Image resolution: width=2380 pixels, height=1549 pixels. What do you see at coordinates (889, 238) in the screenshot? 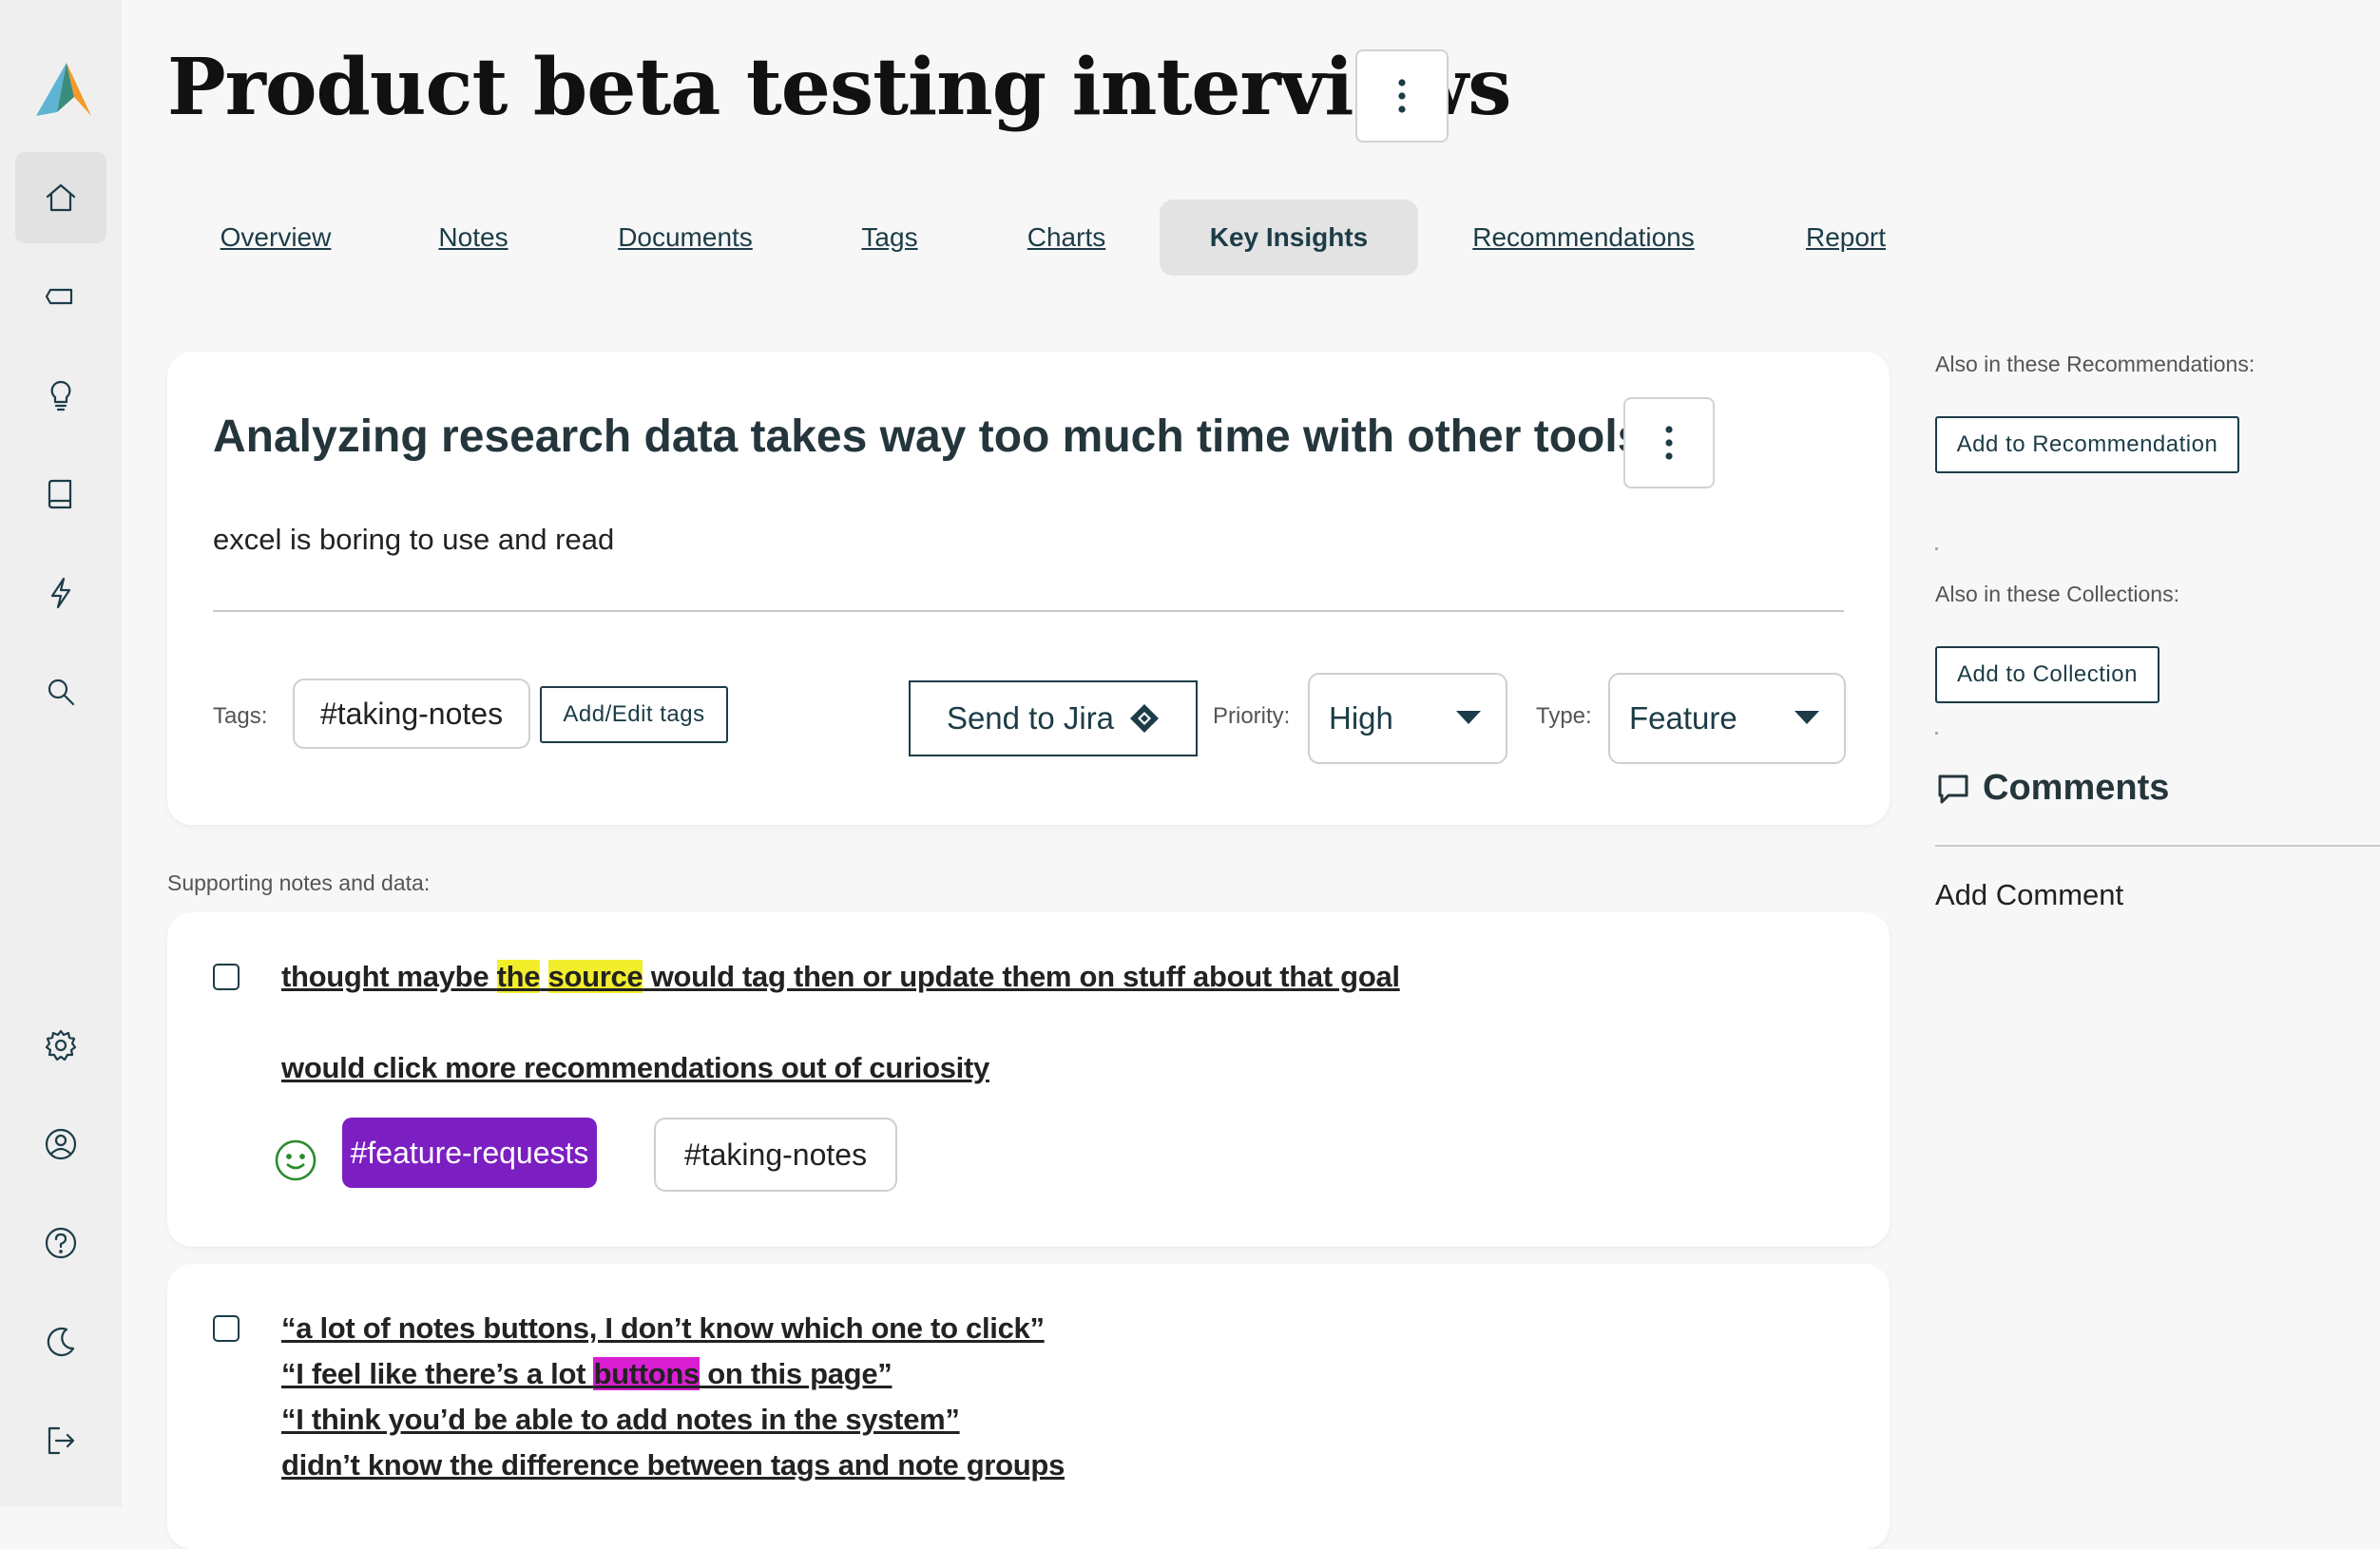
I see `tab-tags: Tags` at bounding box center [889, 238].